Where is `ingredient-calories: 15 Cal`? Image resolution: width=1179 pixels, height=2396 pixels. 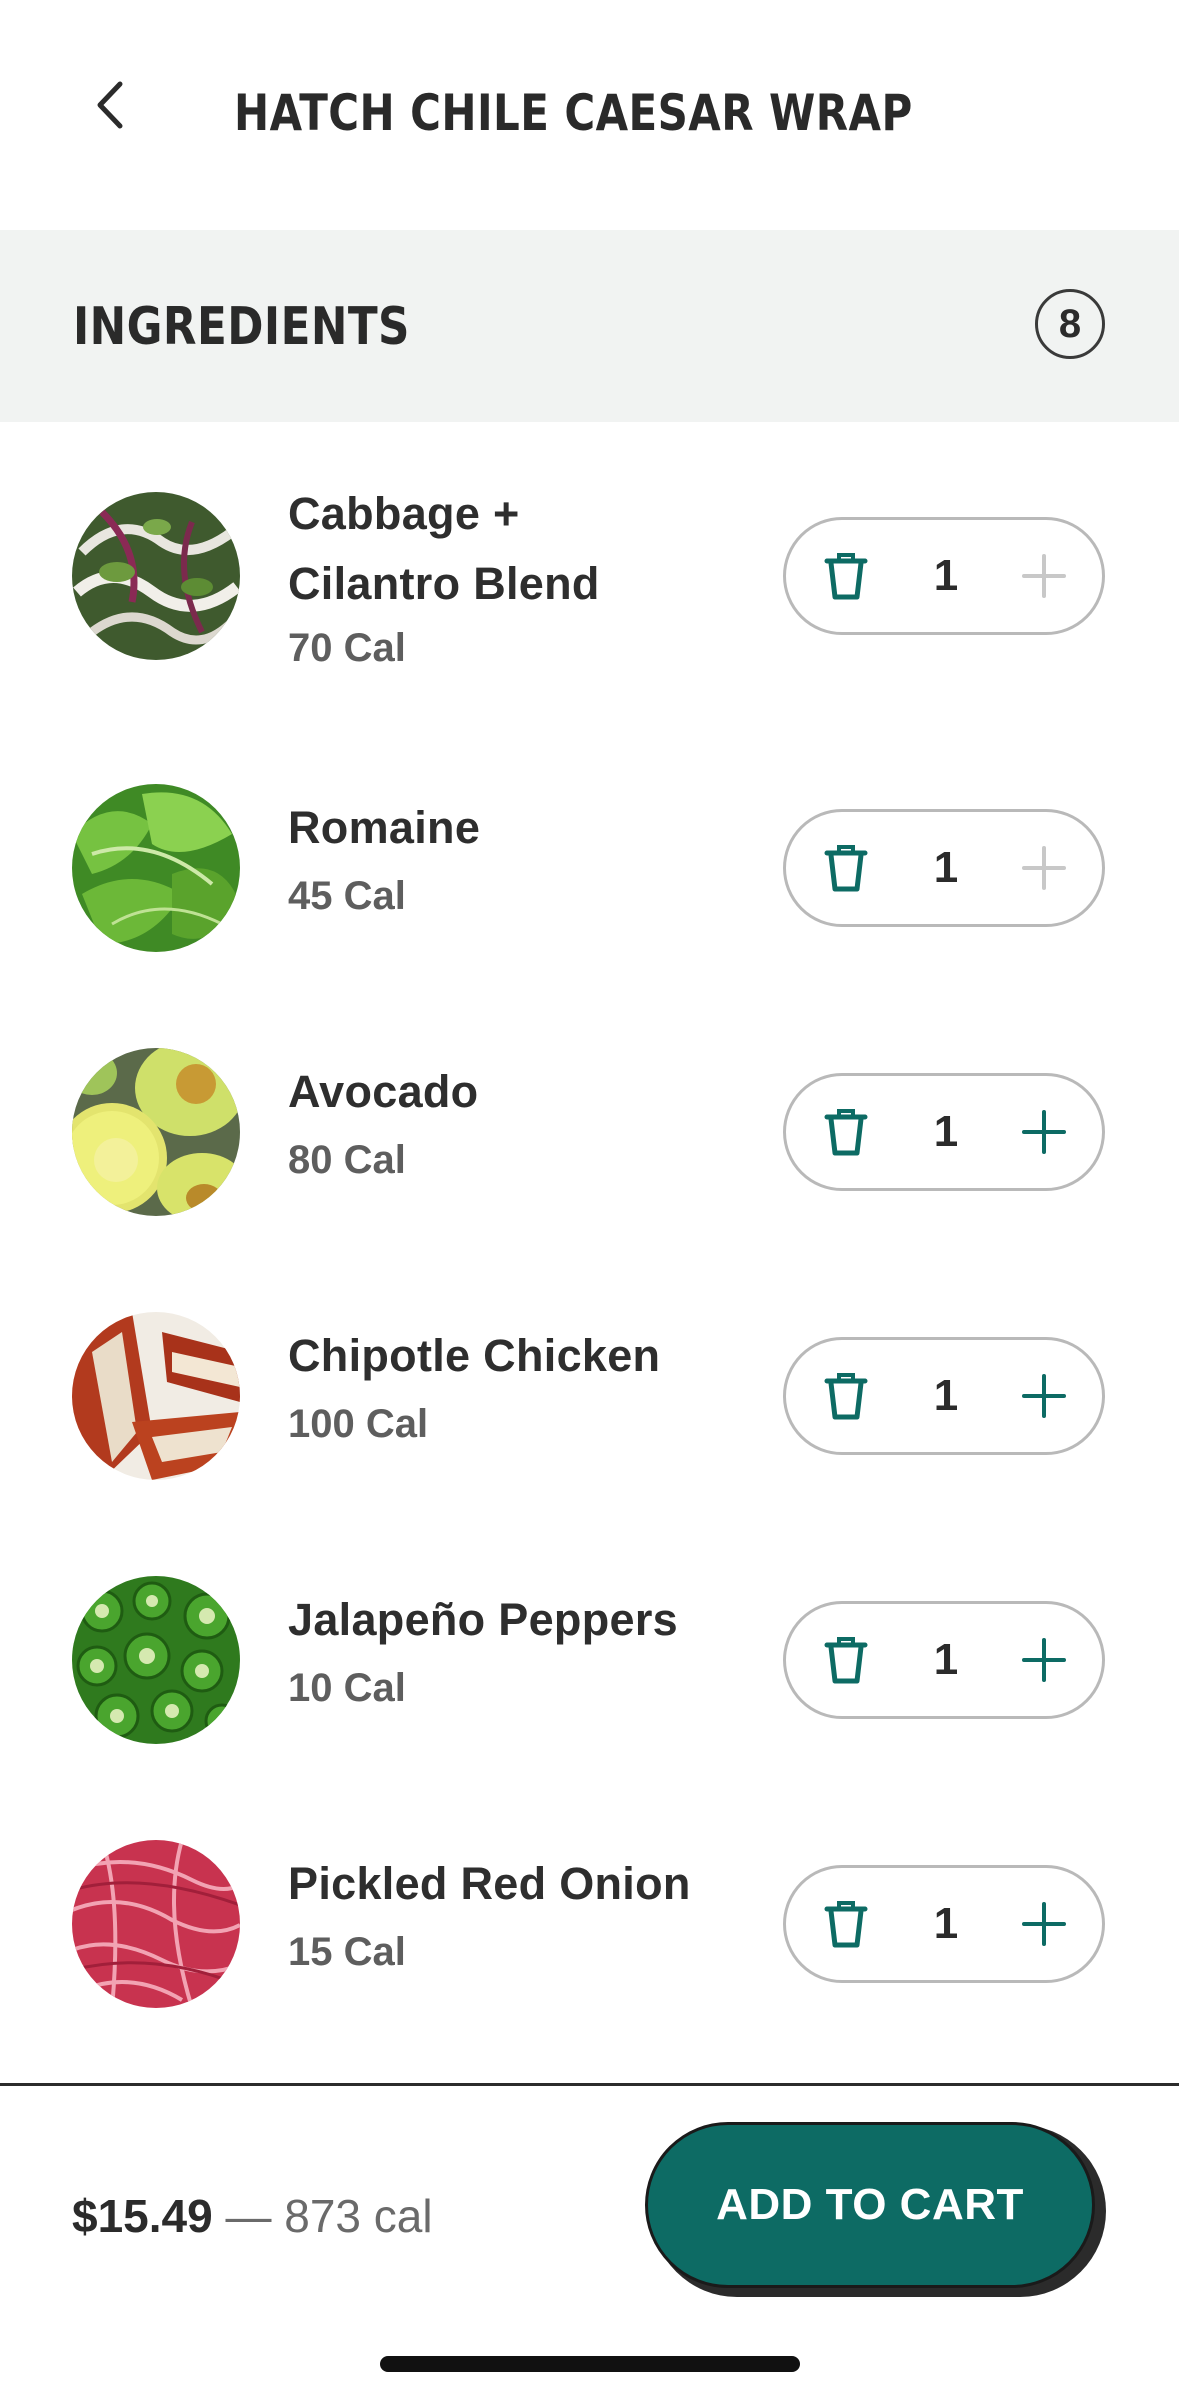 ingredient-calories: 15 Cal is located at coordinates (347, 1952).